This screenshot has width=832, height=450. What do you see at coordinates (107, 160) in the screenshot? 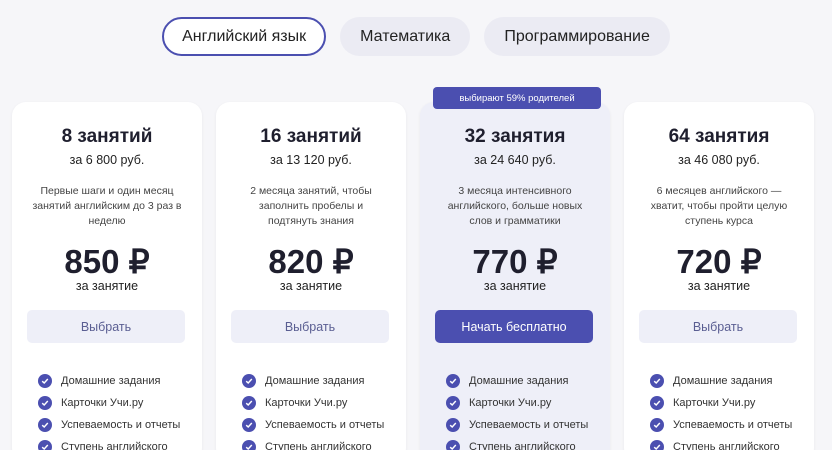
I see `plan-total-price: за 6 800 руб.` at bounding box center [107, 160].